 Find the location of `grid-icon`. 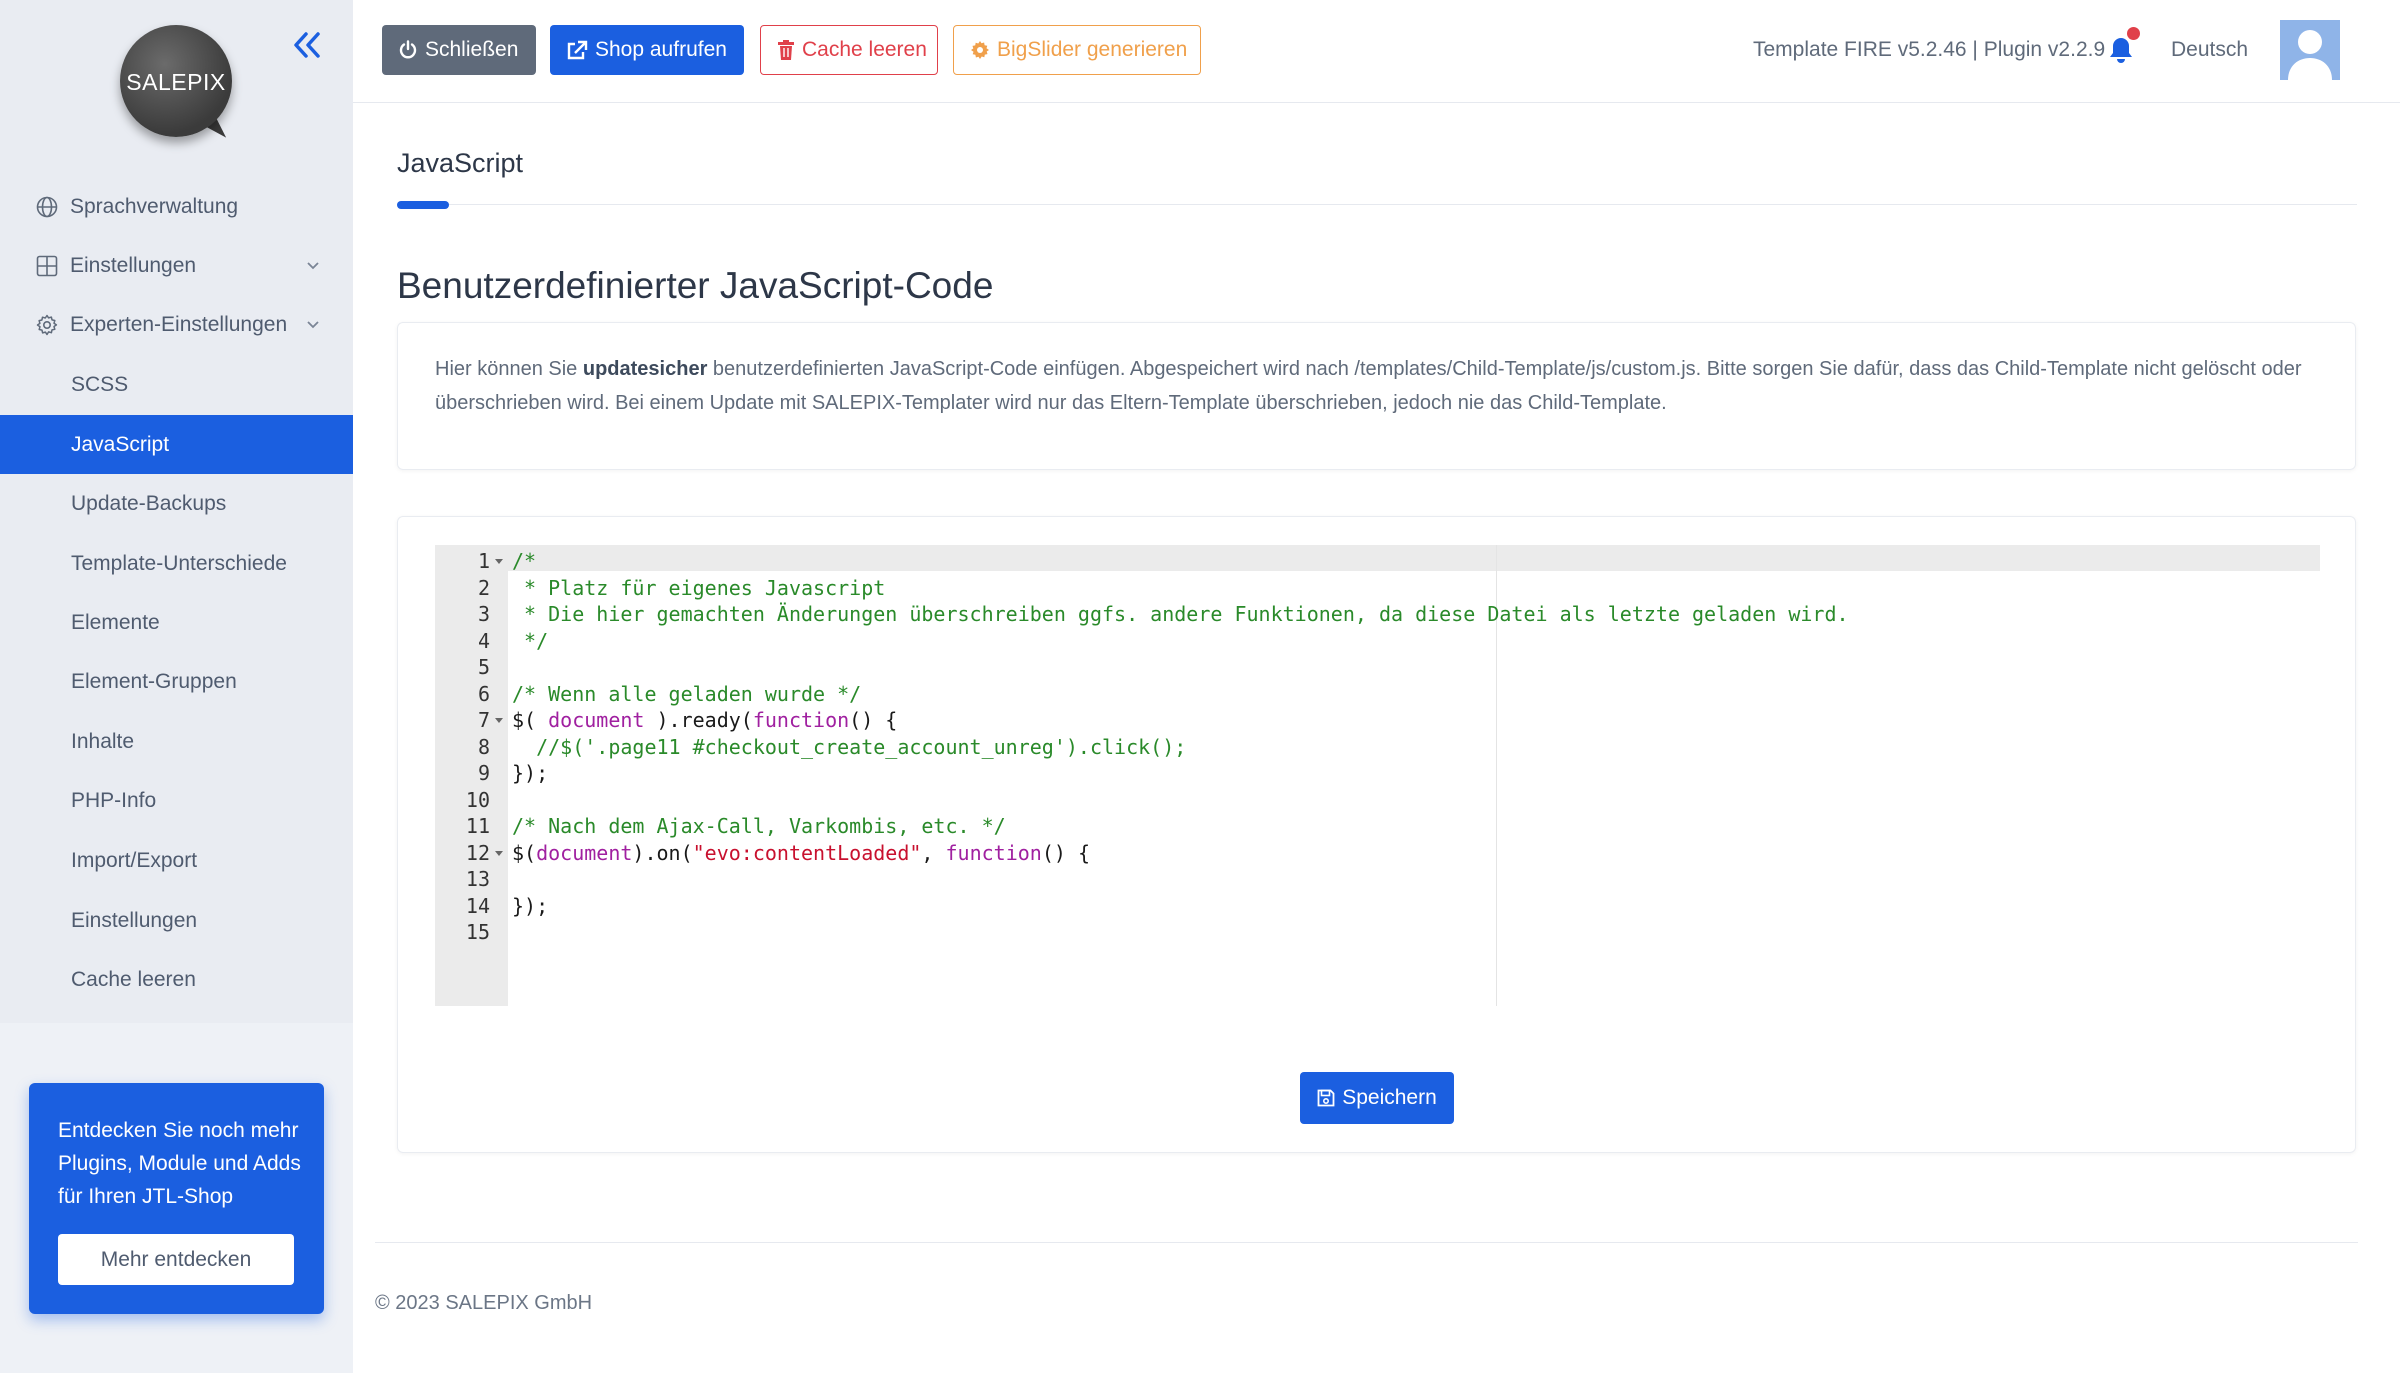

grid-icon is located at coordinates (47, 266).